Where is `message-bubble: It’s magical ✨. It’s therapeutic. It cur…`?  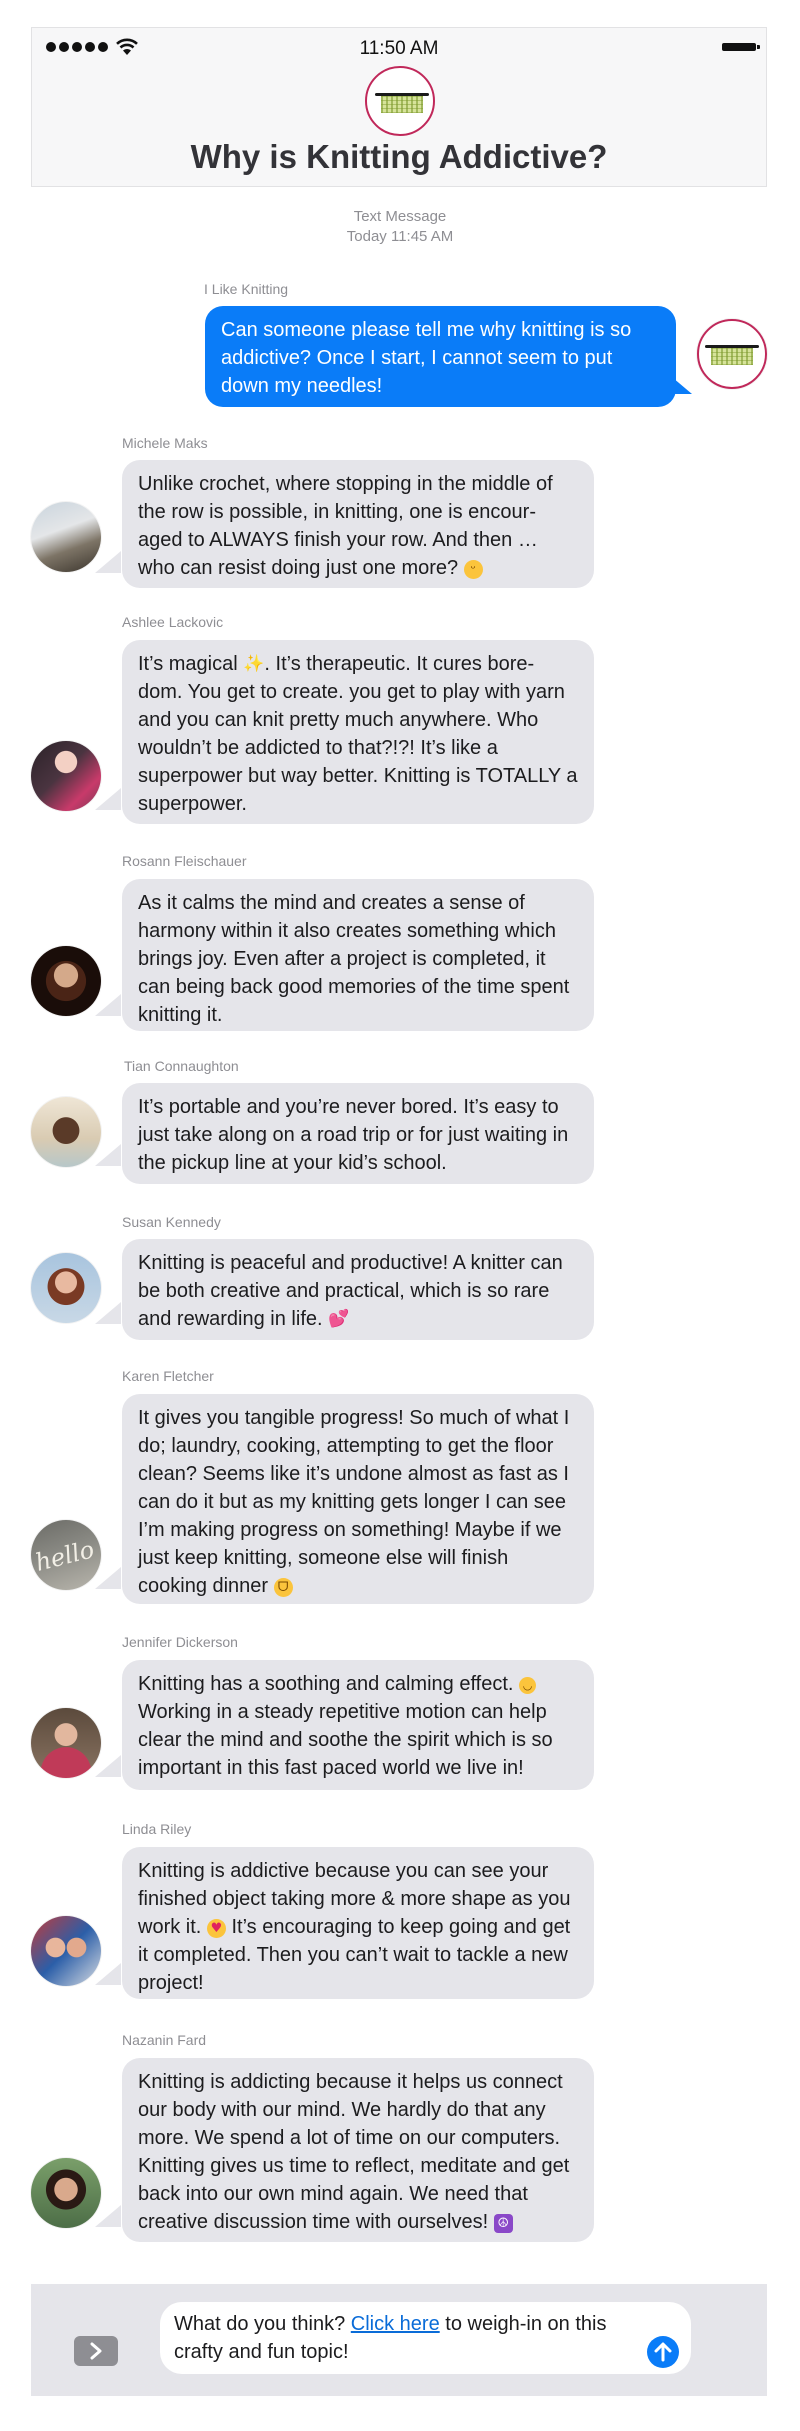 message-bubble: It’s magical ✨. It’s therapeutic. It cur… is located at coordinates (358, 732).